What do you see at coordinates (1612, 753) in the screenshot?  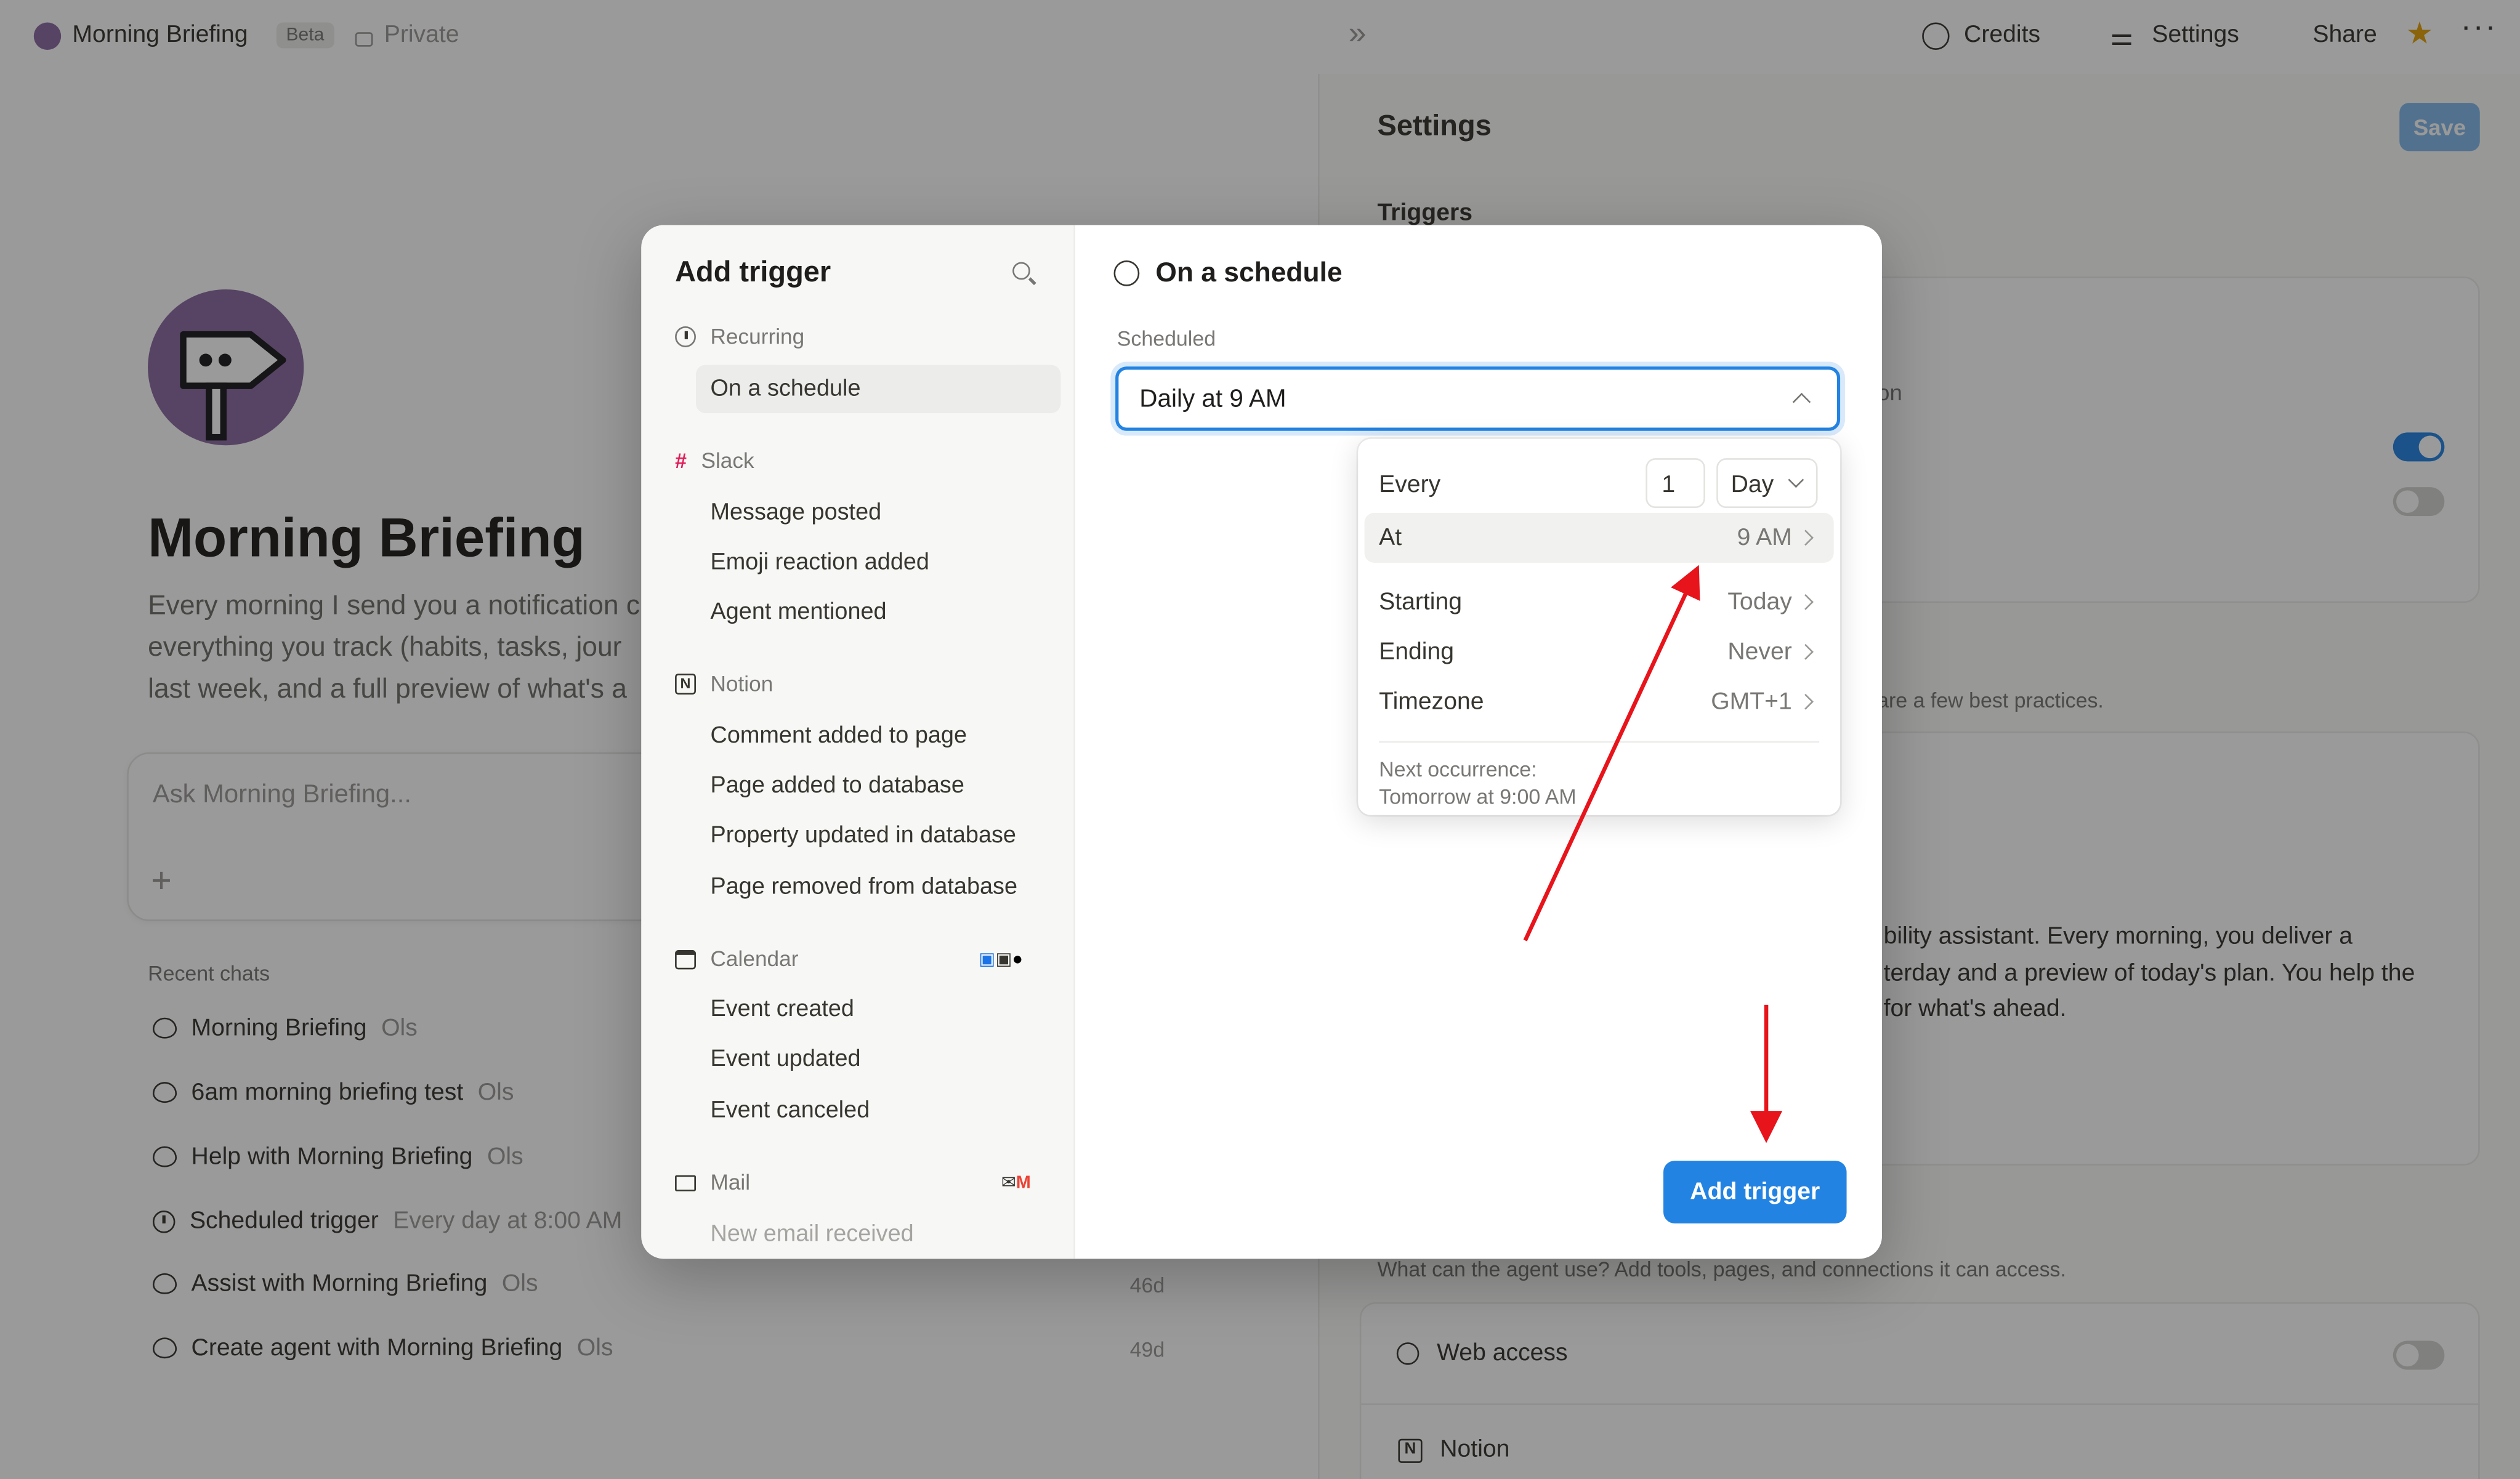 I see `arrow-to-at-row` at bounding box center [1612, 753].